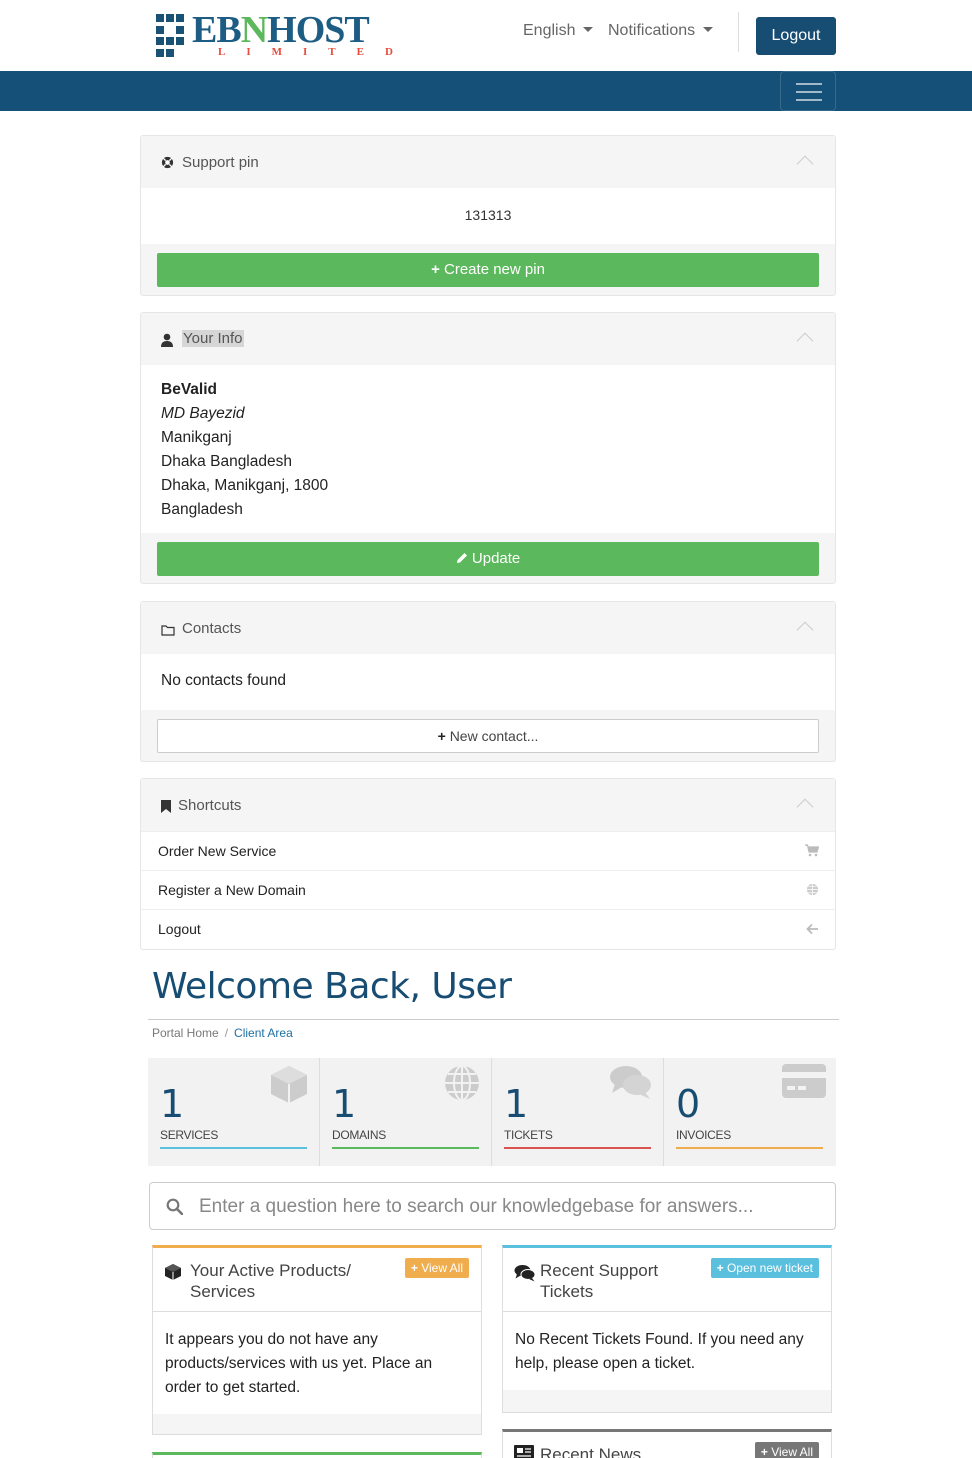 This screenshot has width=972, height=1458. Describe the element at coordinates (486, 91) in the screenshot. I see `main-navbar` at that location.